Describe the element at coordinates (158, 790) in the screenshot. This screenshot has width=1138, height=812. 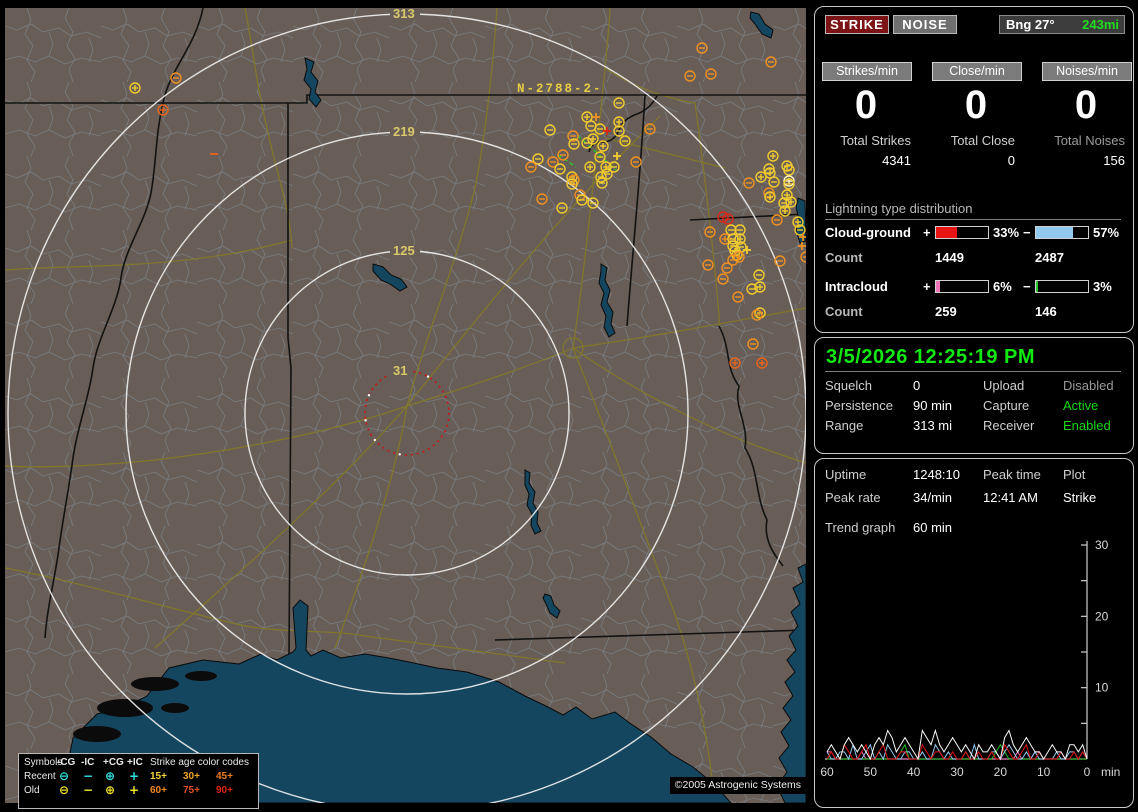
I see `legend-age-60+: 60+` at that location.